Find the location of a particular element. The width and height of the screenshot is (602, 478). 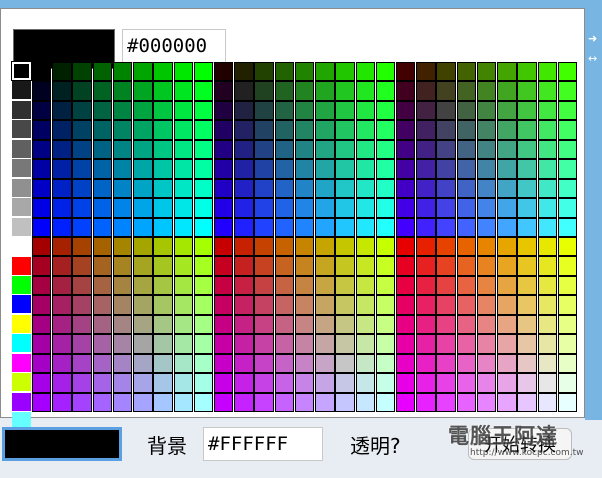

preset-color-swatch is located at coordinates (21, 304).